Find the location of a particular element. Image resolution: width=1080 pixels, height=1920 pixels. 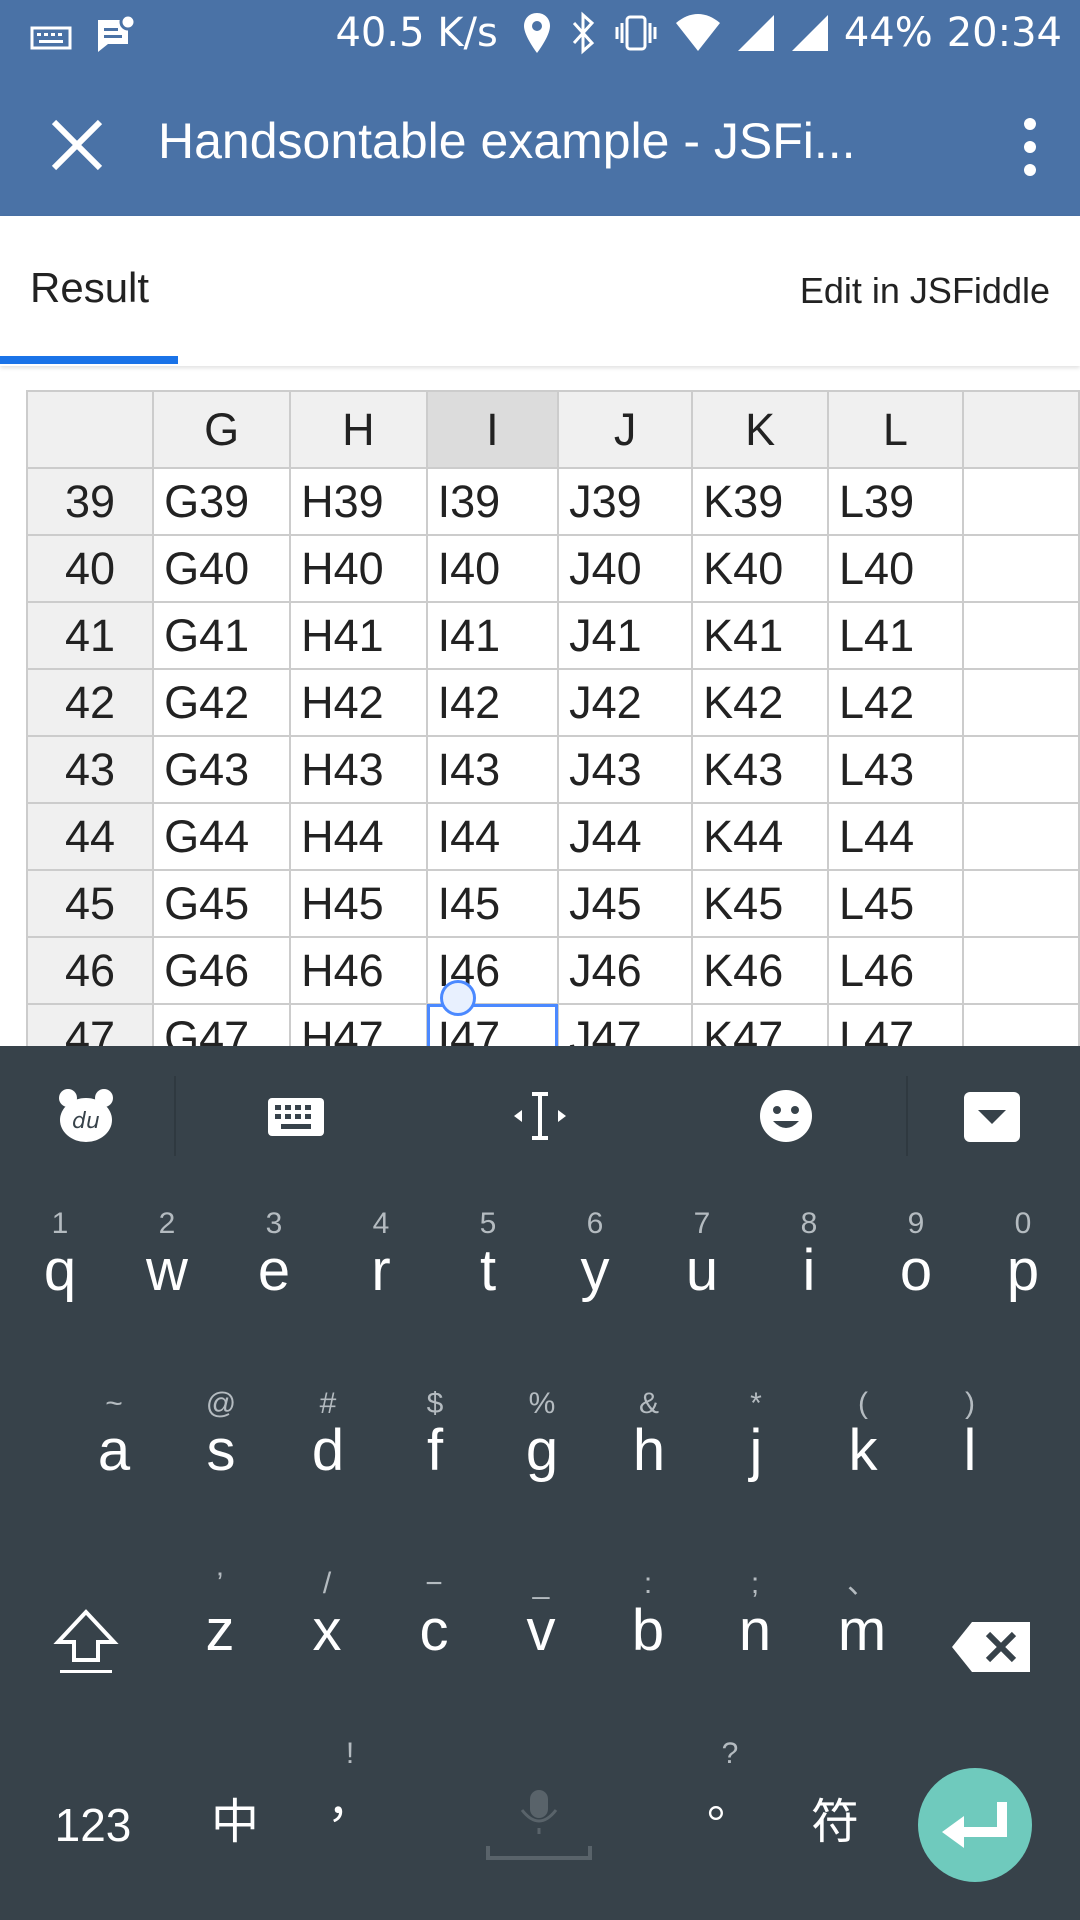

key-c: − c is located at coordinates (434, 1613).